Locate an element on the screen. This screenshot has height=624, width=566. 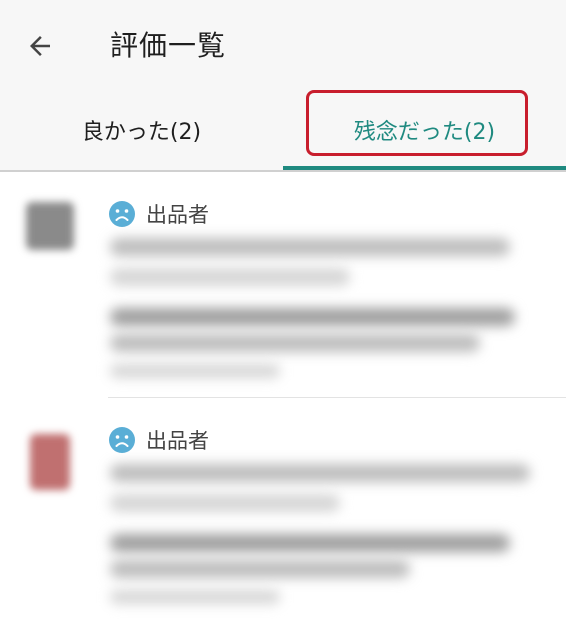
back-button is located at coordinates (40, 46).